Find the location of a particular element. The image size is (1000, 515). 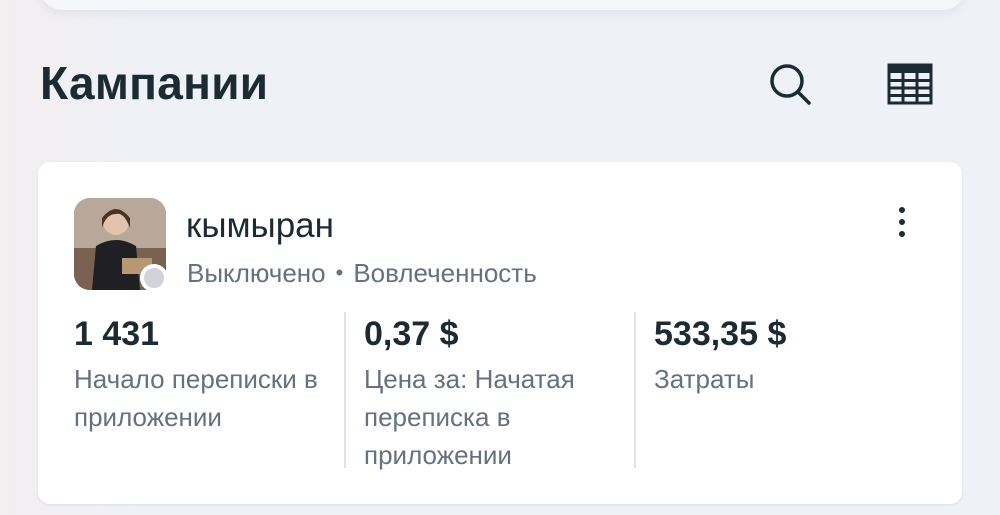

more-options-button is located at coordinates (902, 222).